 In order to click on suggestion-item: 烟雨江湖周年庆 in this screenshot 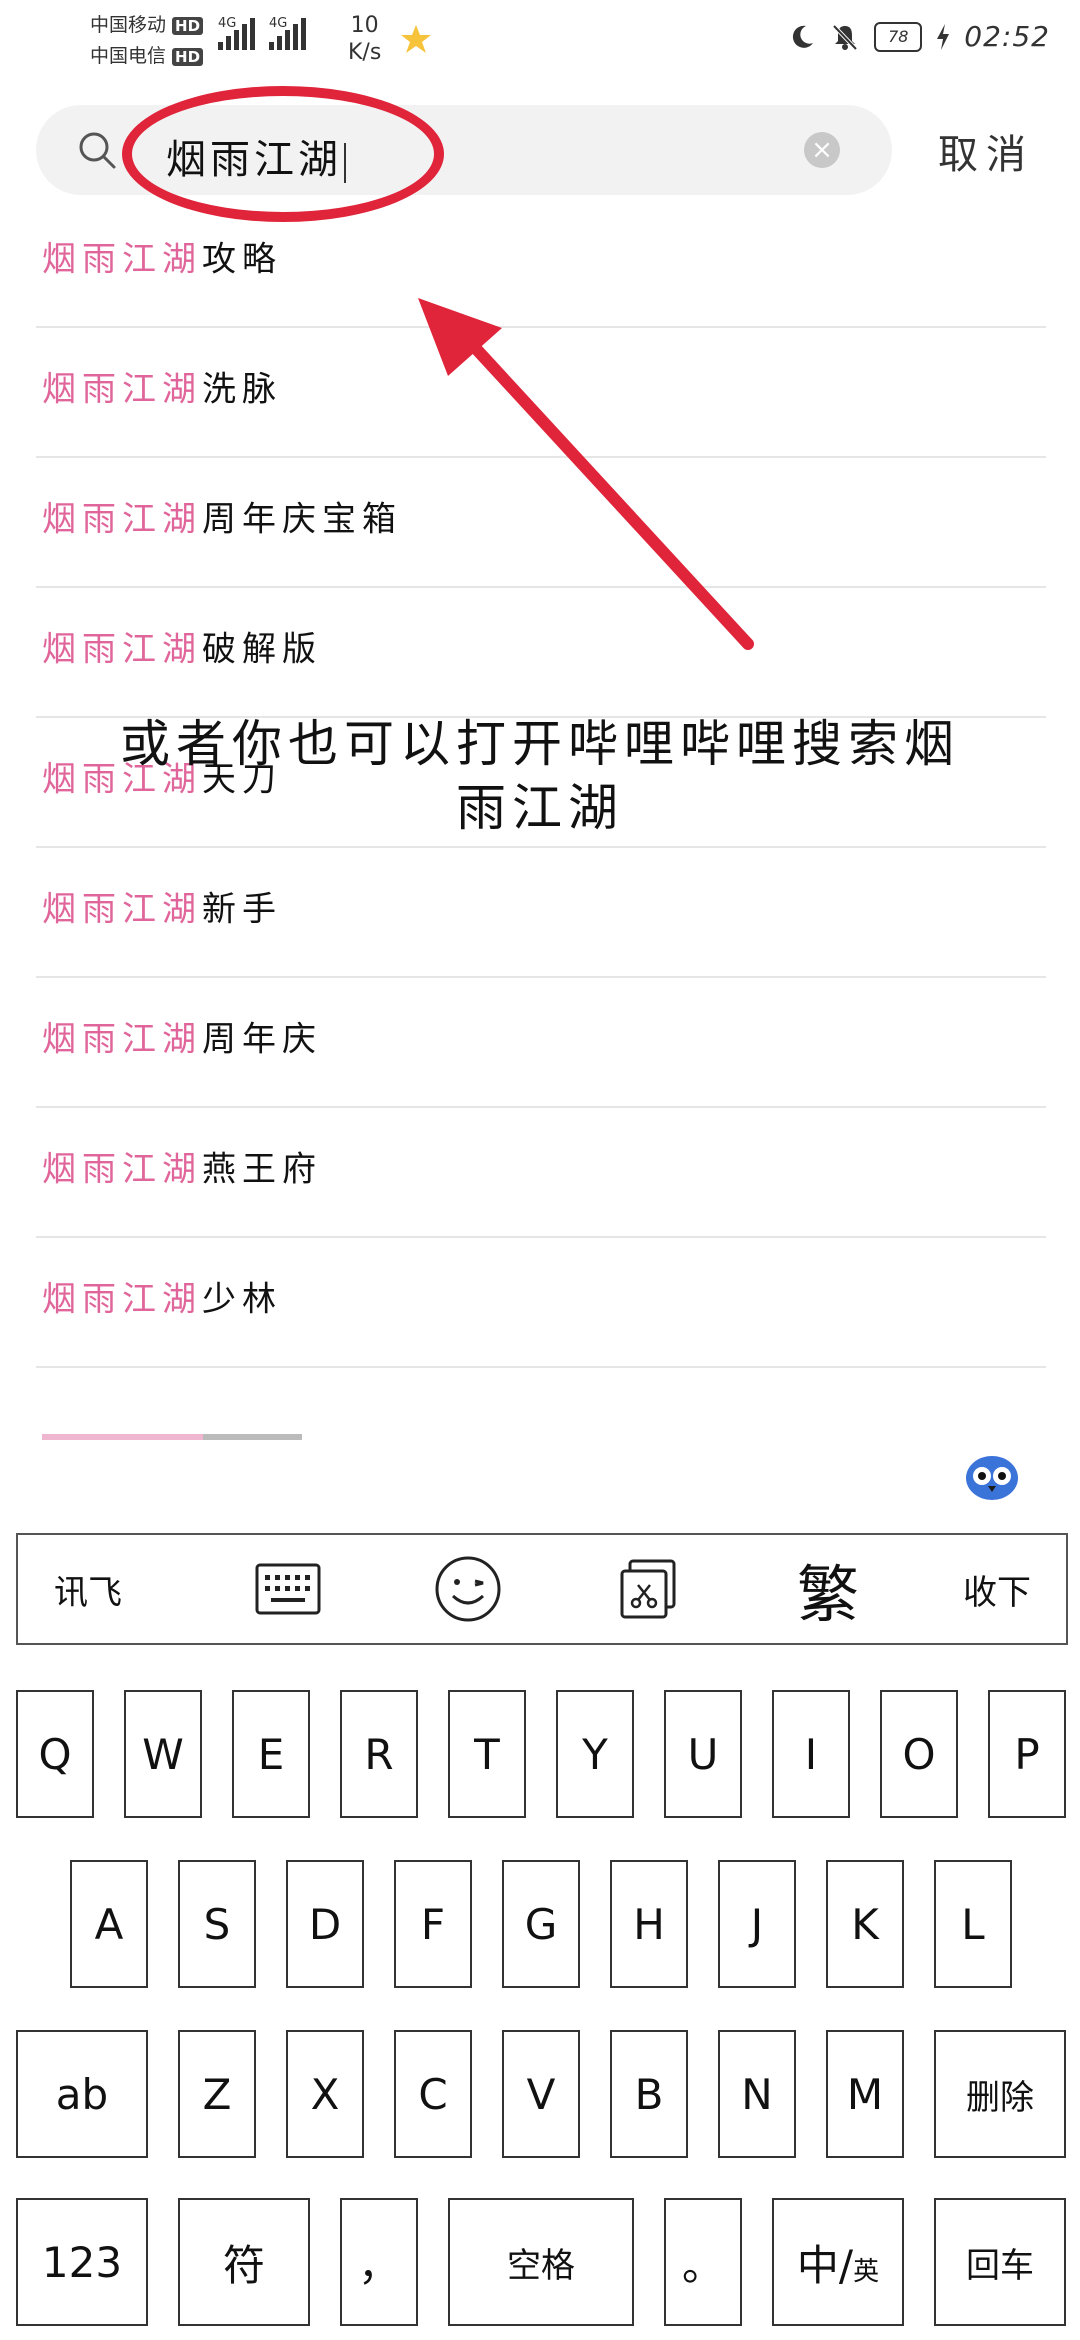, I will do `click(541, 1043)`.